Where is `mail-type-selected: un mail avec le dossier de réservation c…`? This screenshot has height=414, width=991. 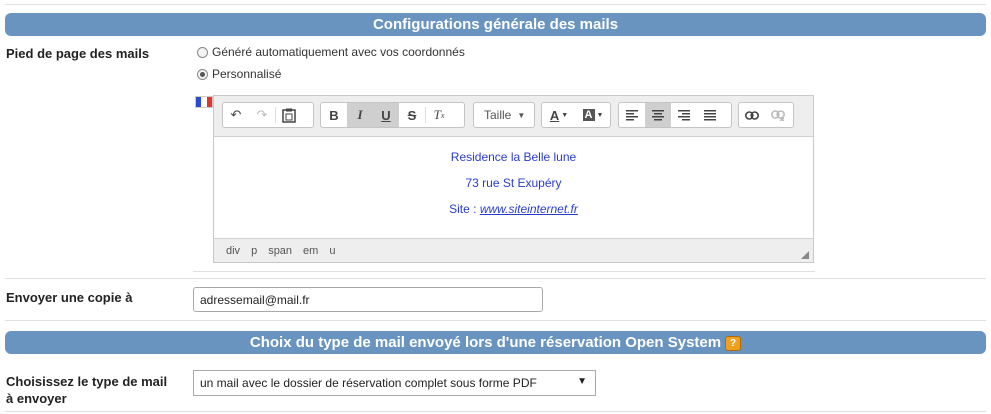
mail-type-selected: un mail avec le dossier de réservation c… is located at coordinates (368, 383).